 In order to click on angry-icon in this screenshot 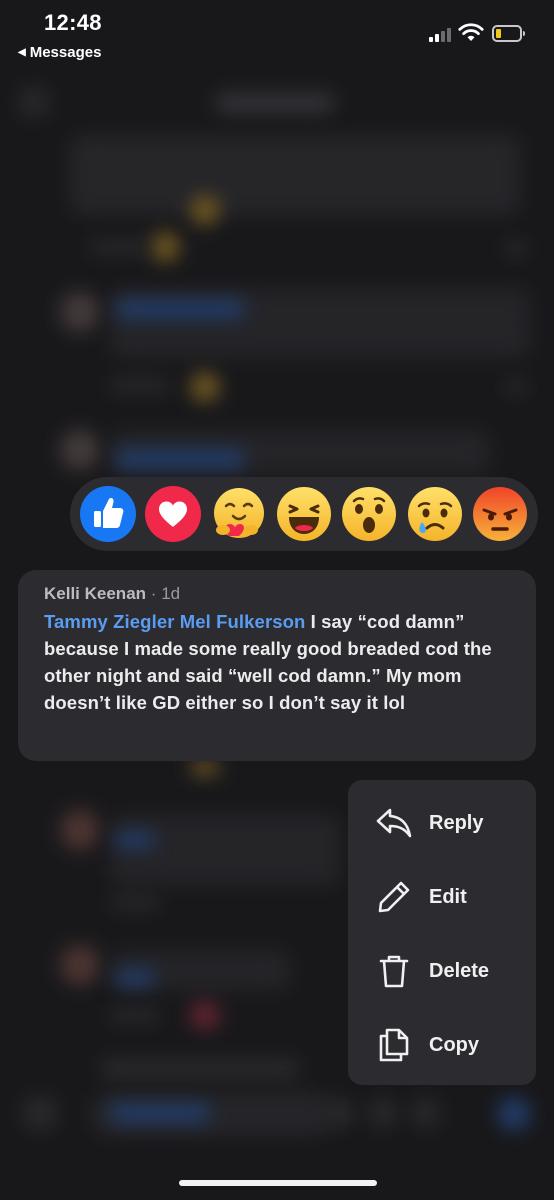, I will do `click(499, 514)`.